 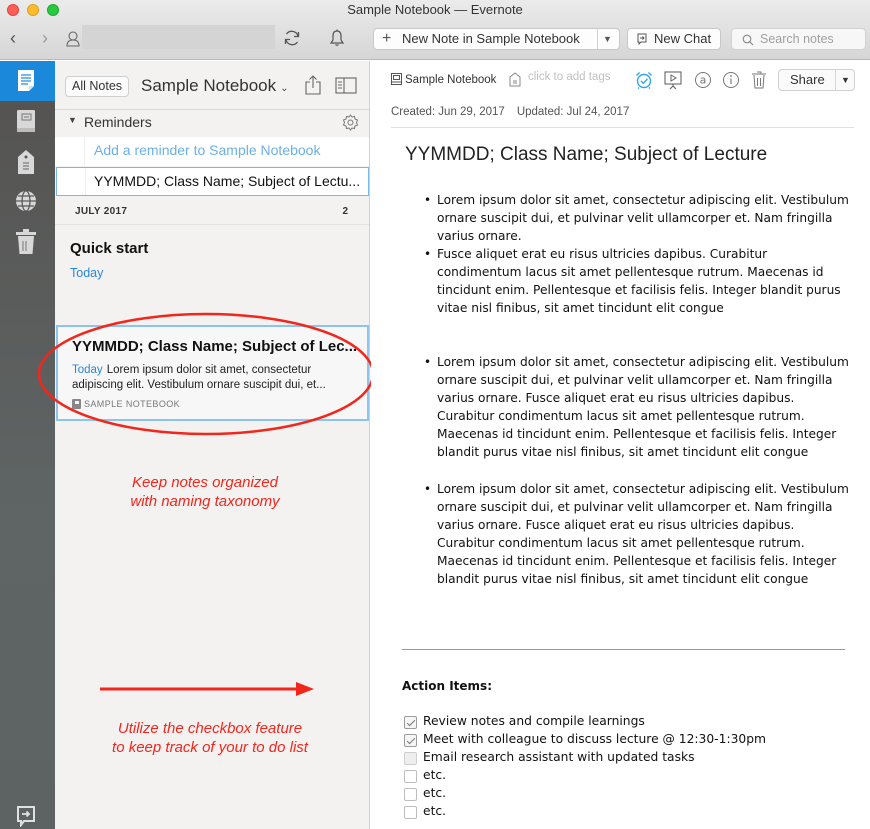 I want to click on reminders-label: Reminders, so click(x=118, y=122).